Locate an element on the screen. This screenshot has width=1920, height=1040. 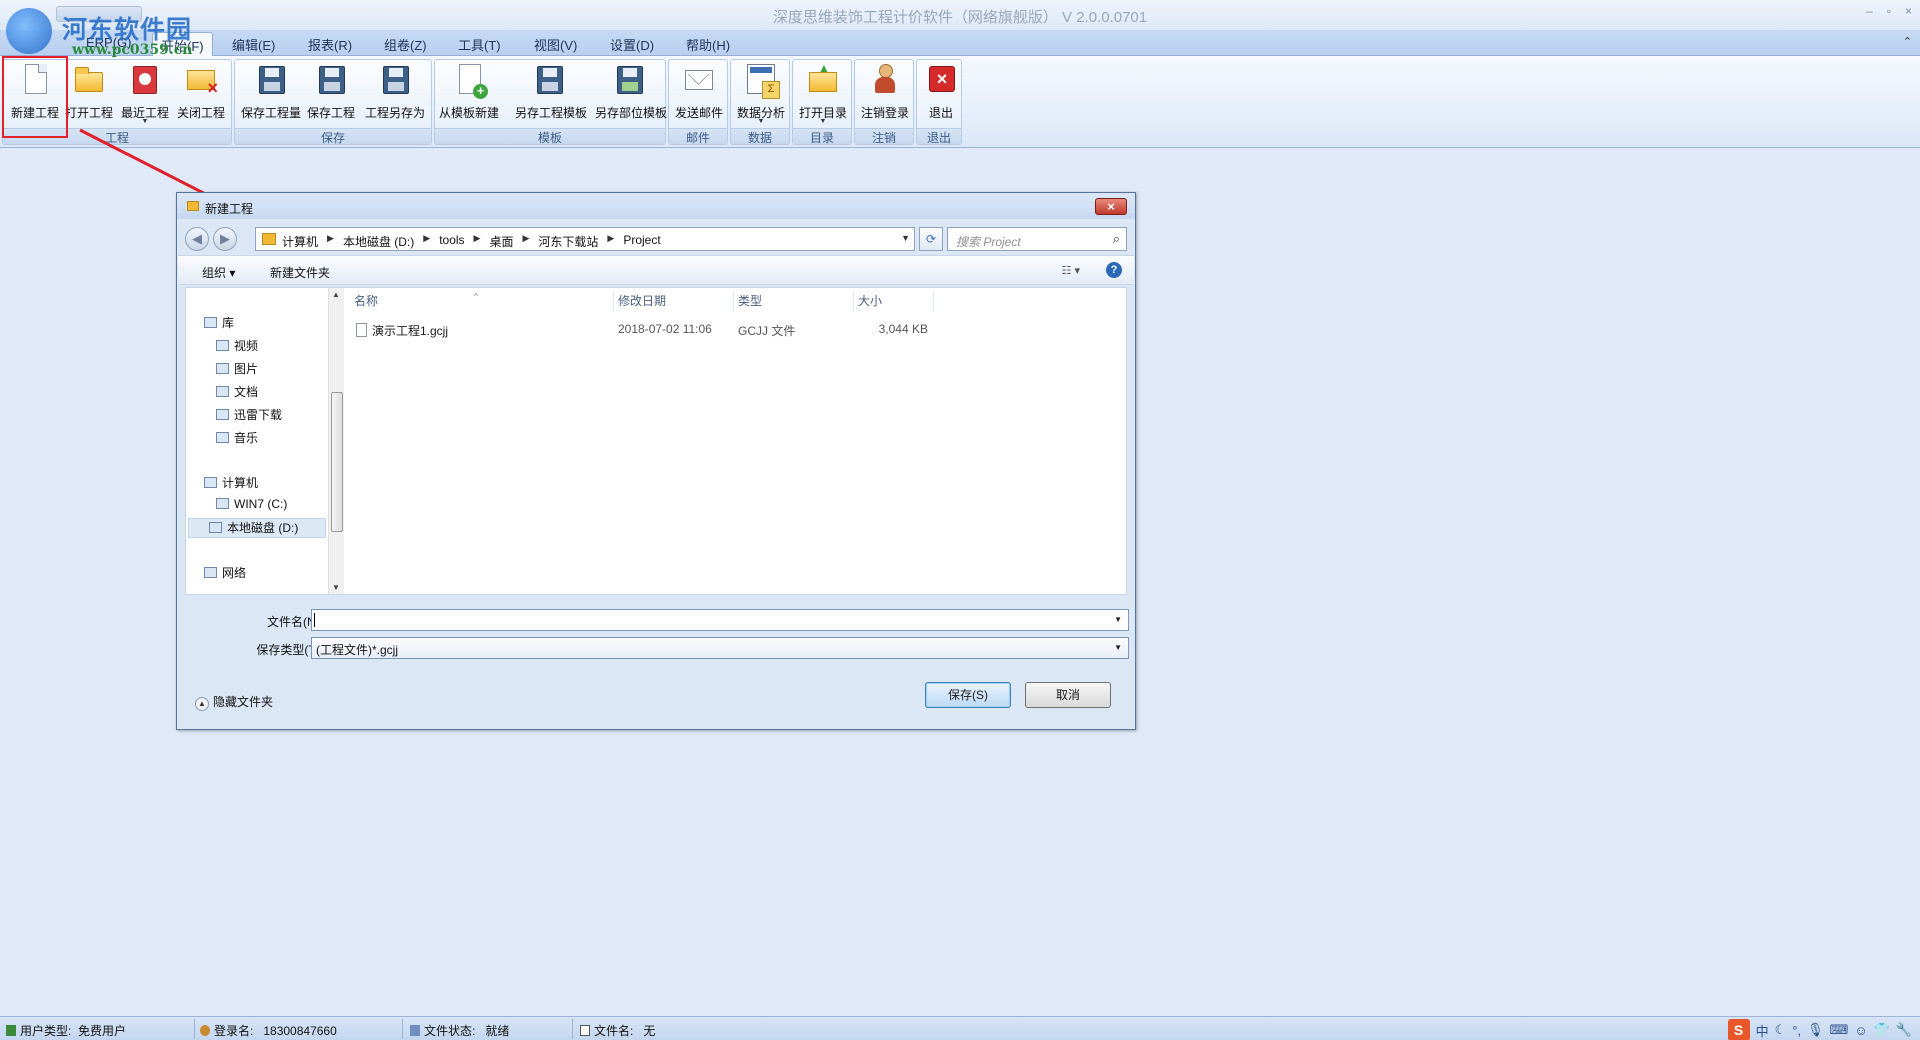
save-quantity-button: 保存工程量 is located at coordinates (271, 95).